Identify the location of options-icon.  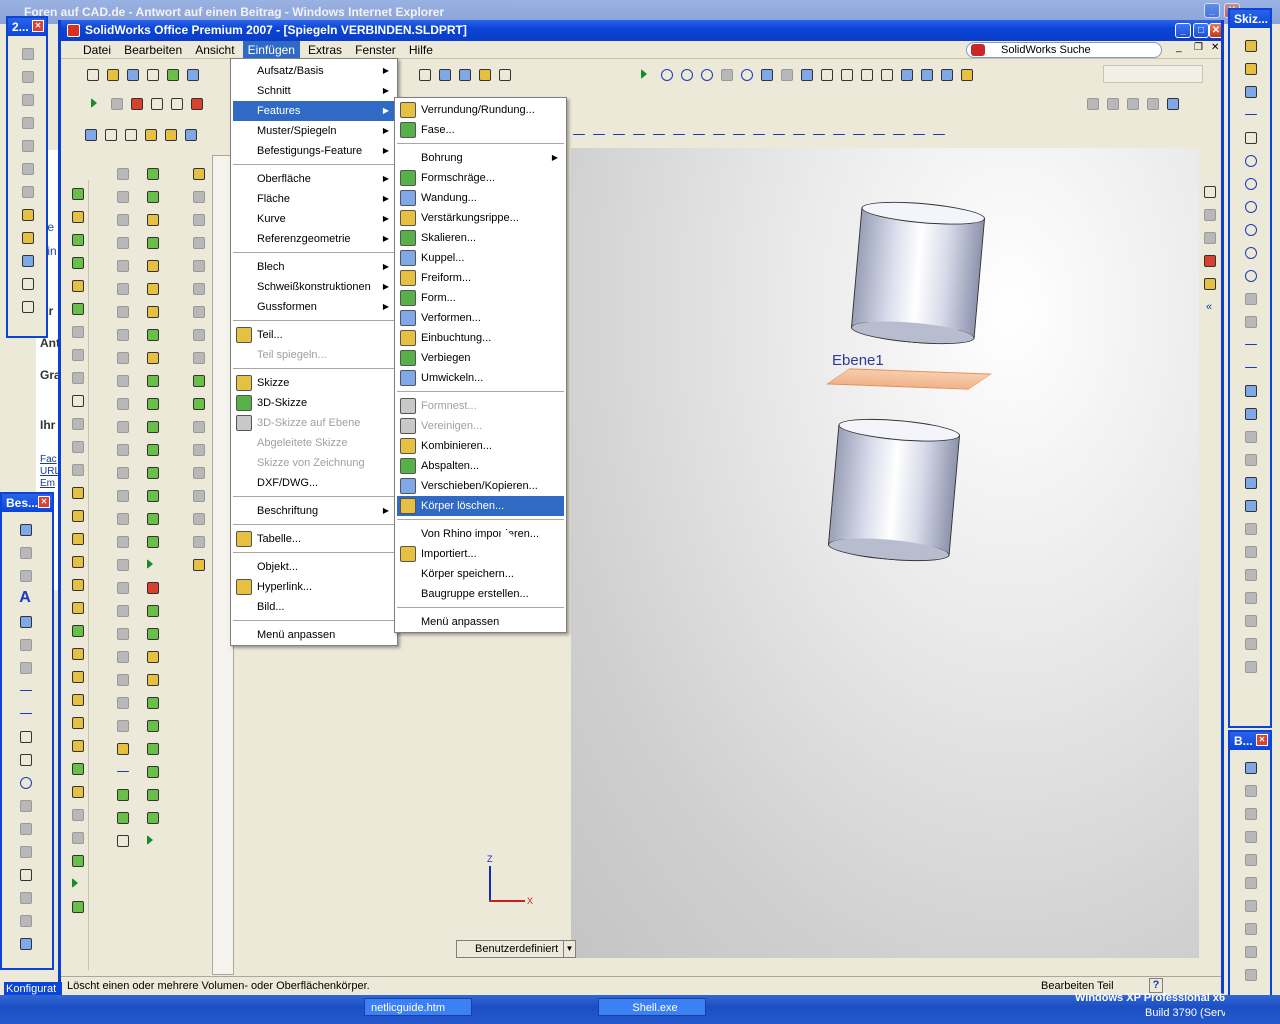
(172, 74).